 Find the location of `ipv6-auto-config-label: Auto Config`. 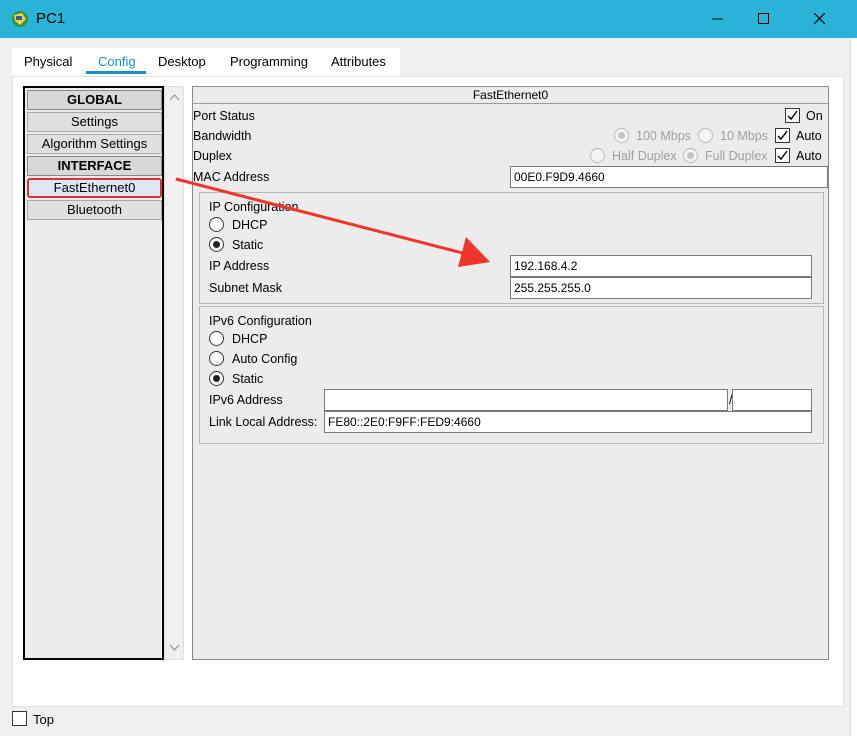

ipv6-auto-config-label: Auto Config is located at coordinates (265, 359).